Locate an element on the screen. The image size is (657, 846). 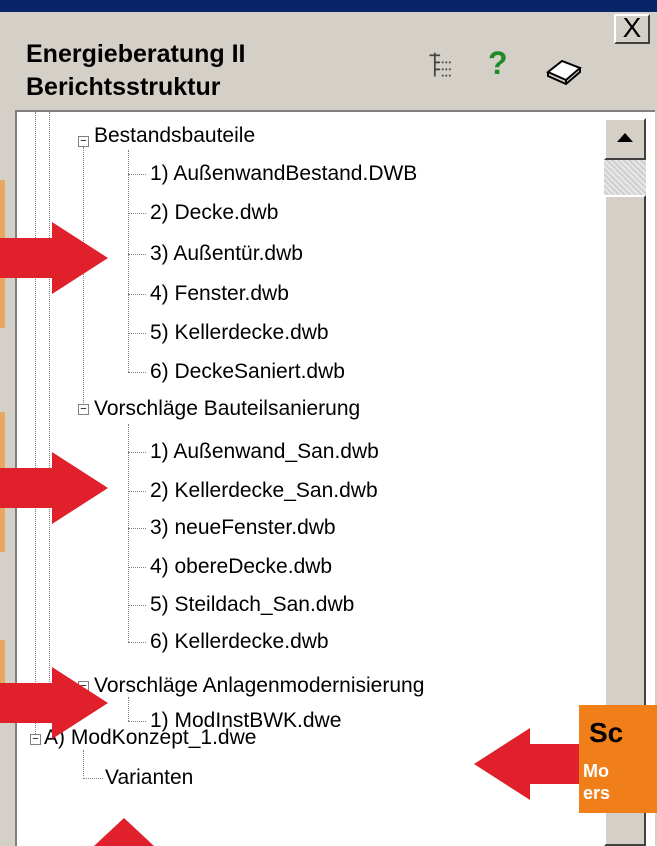
tree-item: 3) neueFenster.dwb is located at coordinates (243, 528).